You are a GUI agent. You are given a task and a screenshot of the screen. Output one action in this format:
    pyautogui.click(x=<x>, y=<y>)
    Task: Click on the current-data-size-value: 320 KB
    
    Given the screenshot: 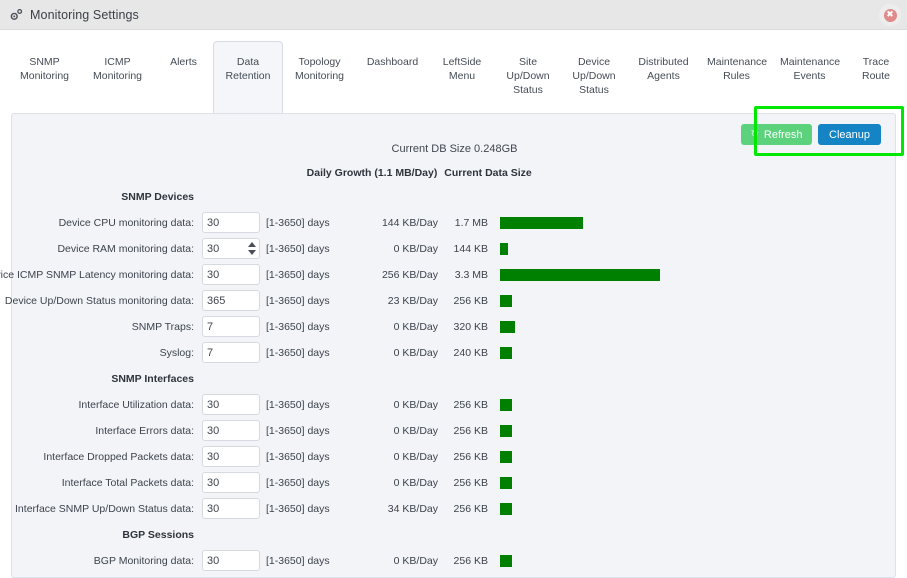 What is the action you would take?
    pyautogui.click(x=470, y=327)
    